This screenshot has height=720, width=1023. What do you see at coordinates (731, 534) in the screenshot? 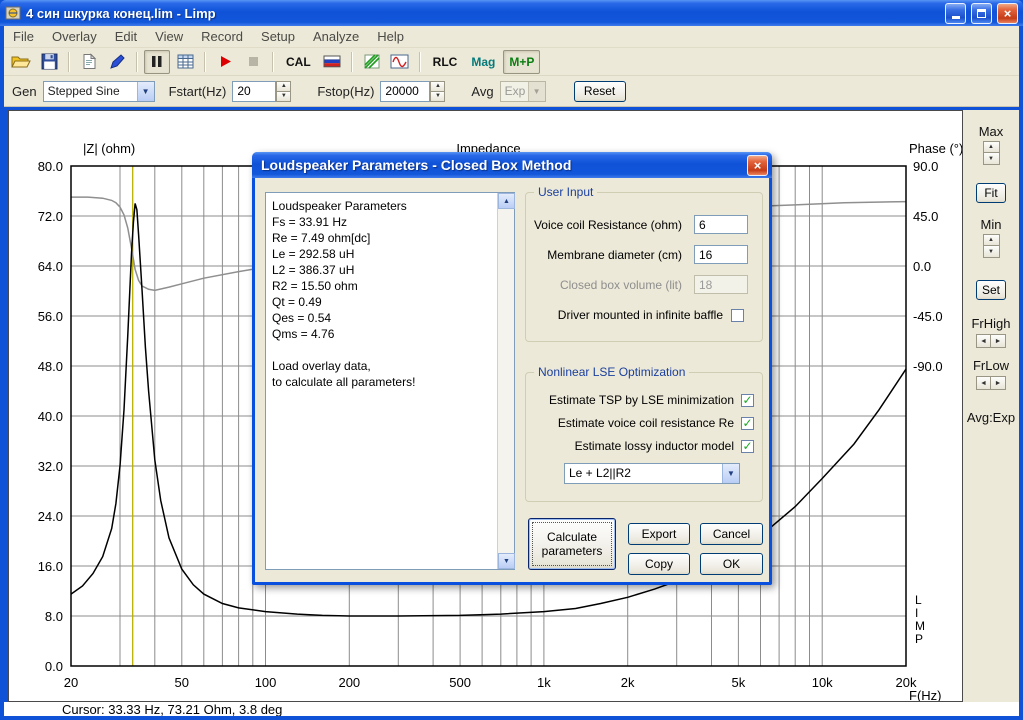
I see `cancel-button: Cancel` at bounding box center [731, 534].